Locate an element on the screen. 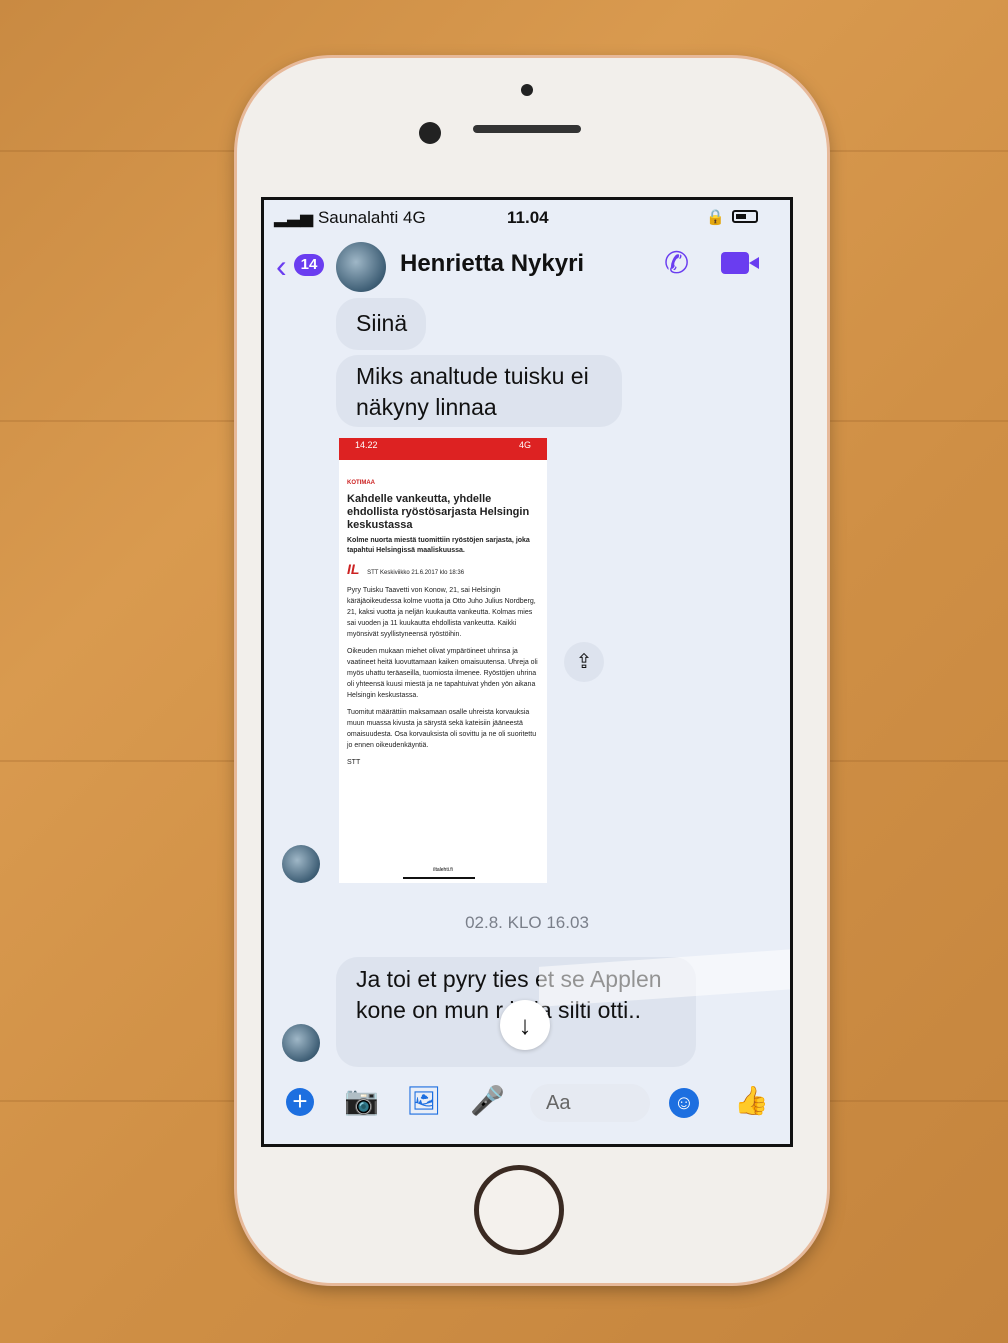 The width and height of the screenshot is (1008, 1343). chat-header: ‹ 14 Henrietta Nykyri ✆ is located at coordinates (527, 268).